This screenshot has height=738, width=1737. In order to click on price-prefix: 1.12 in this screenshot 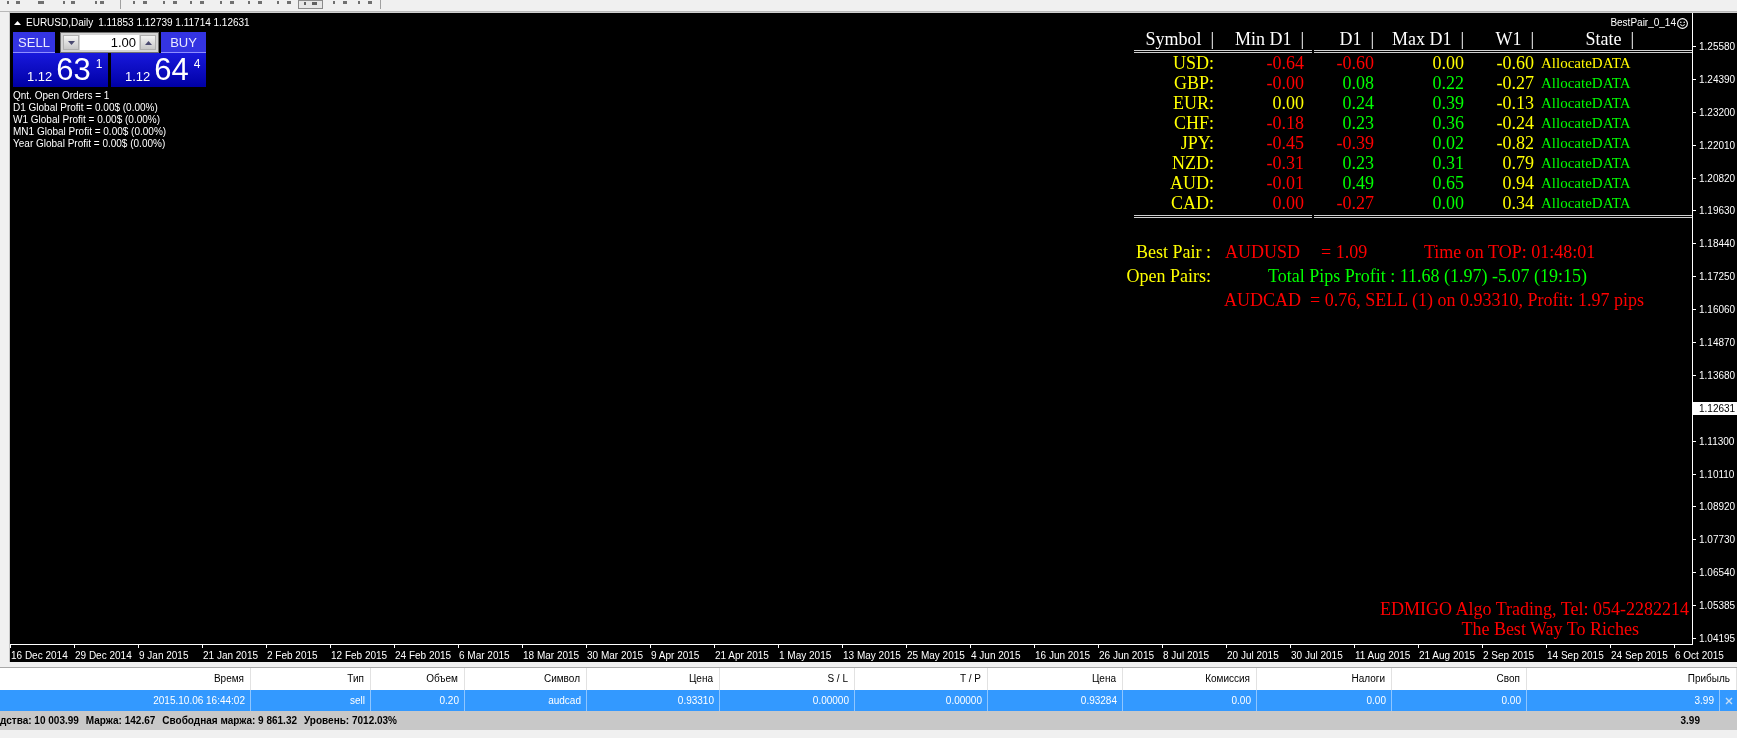, I will do `click(40, 76)`.